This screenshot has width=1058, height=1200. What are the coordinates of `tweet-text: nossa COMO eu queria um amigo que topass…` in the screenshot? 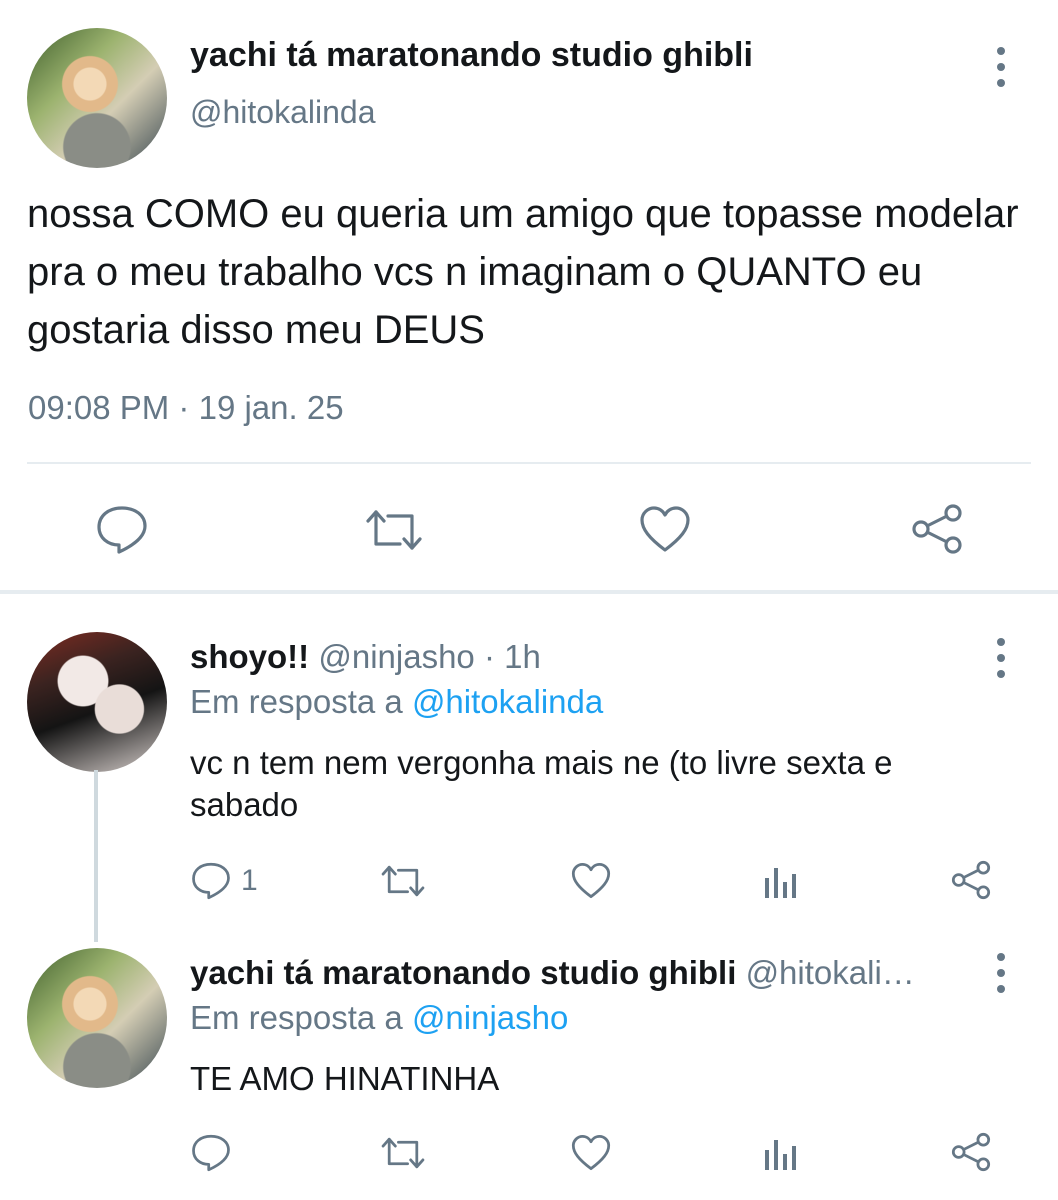 It's located at (523, 272).